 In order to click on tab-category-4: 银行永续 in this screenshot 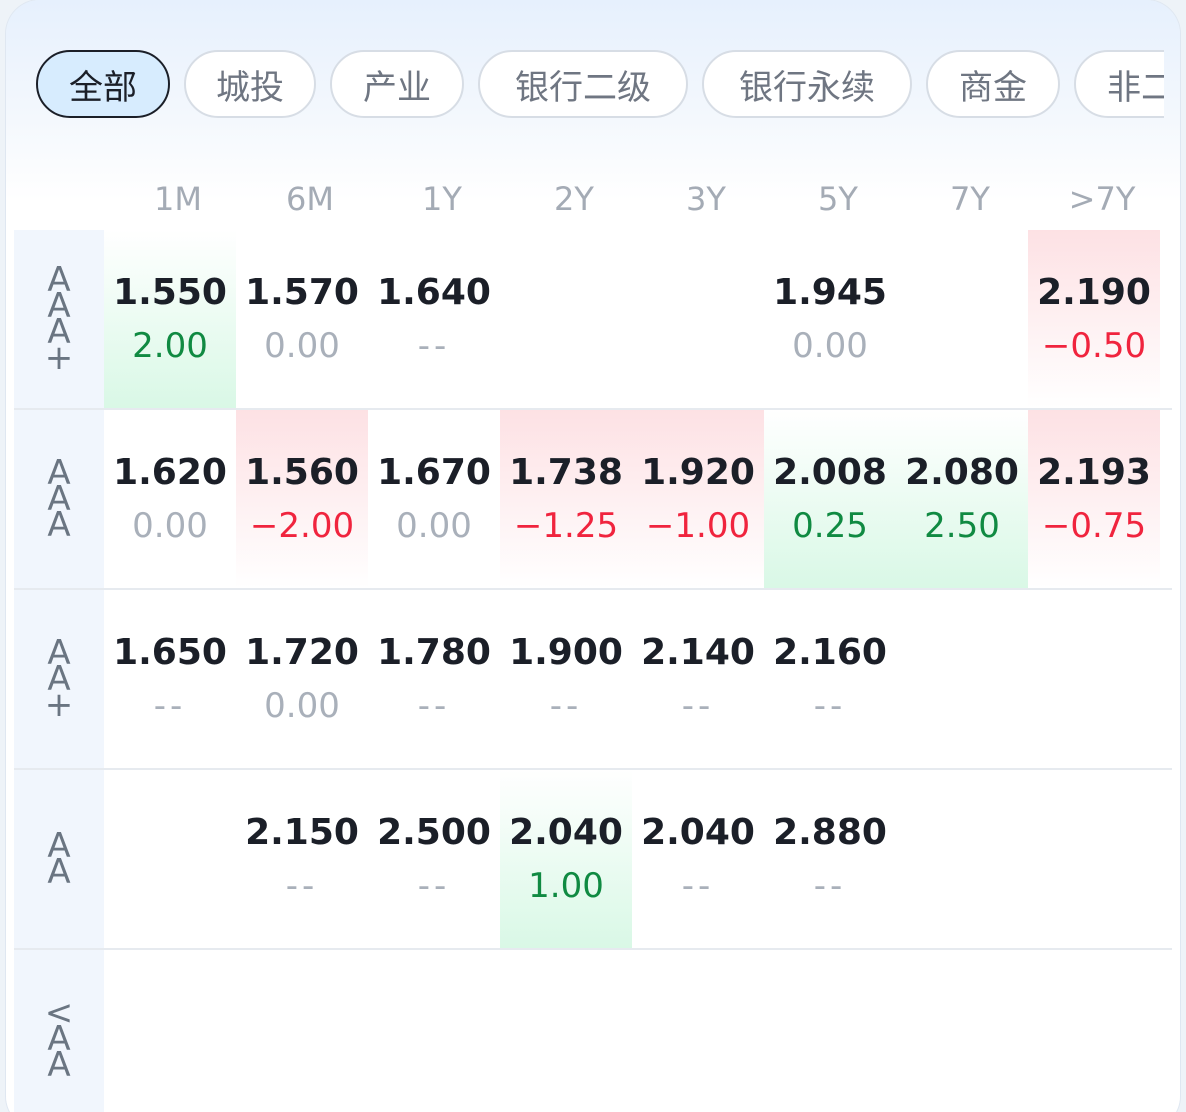, I will do `click(807, 84)`.